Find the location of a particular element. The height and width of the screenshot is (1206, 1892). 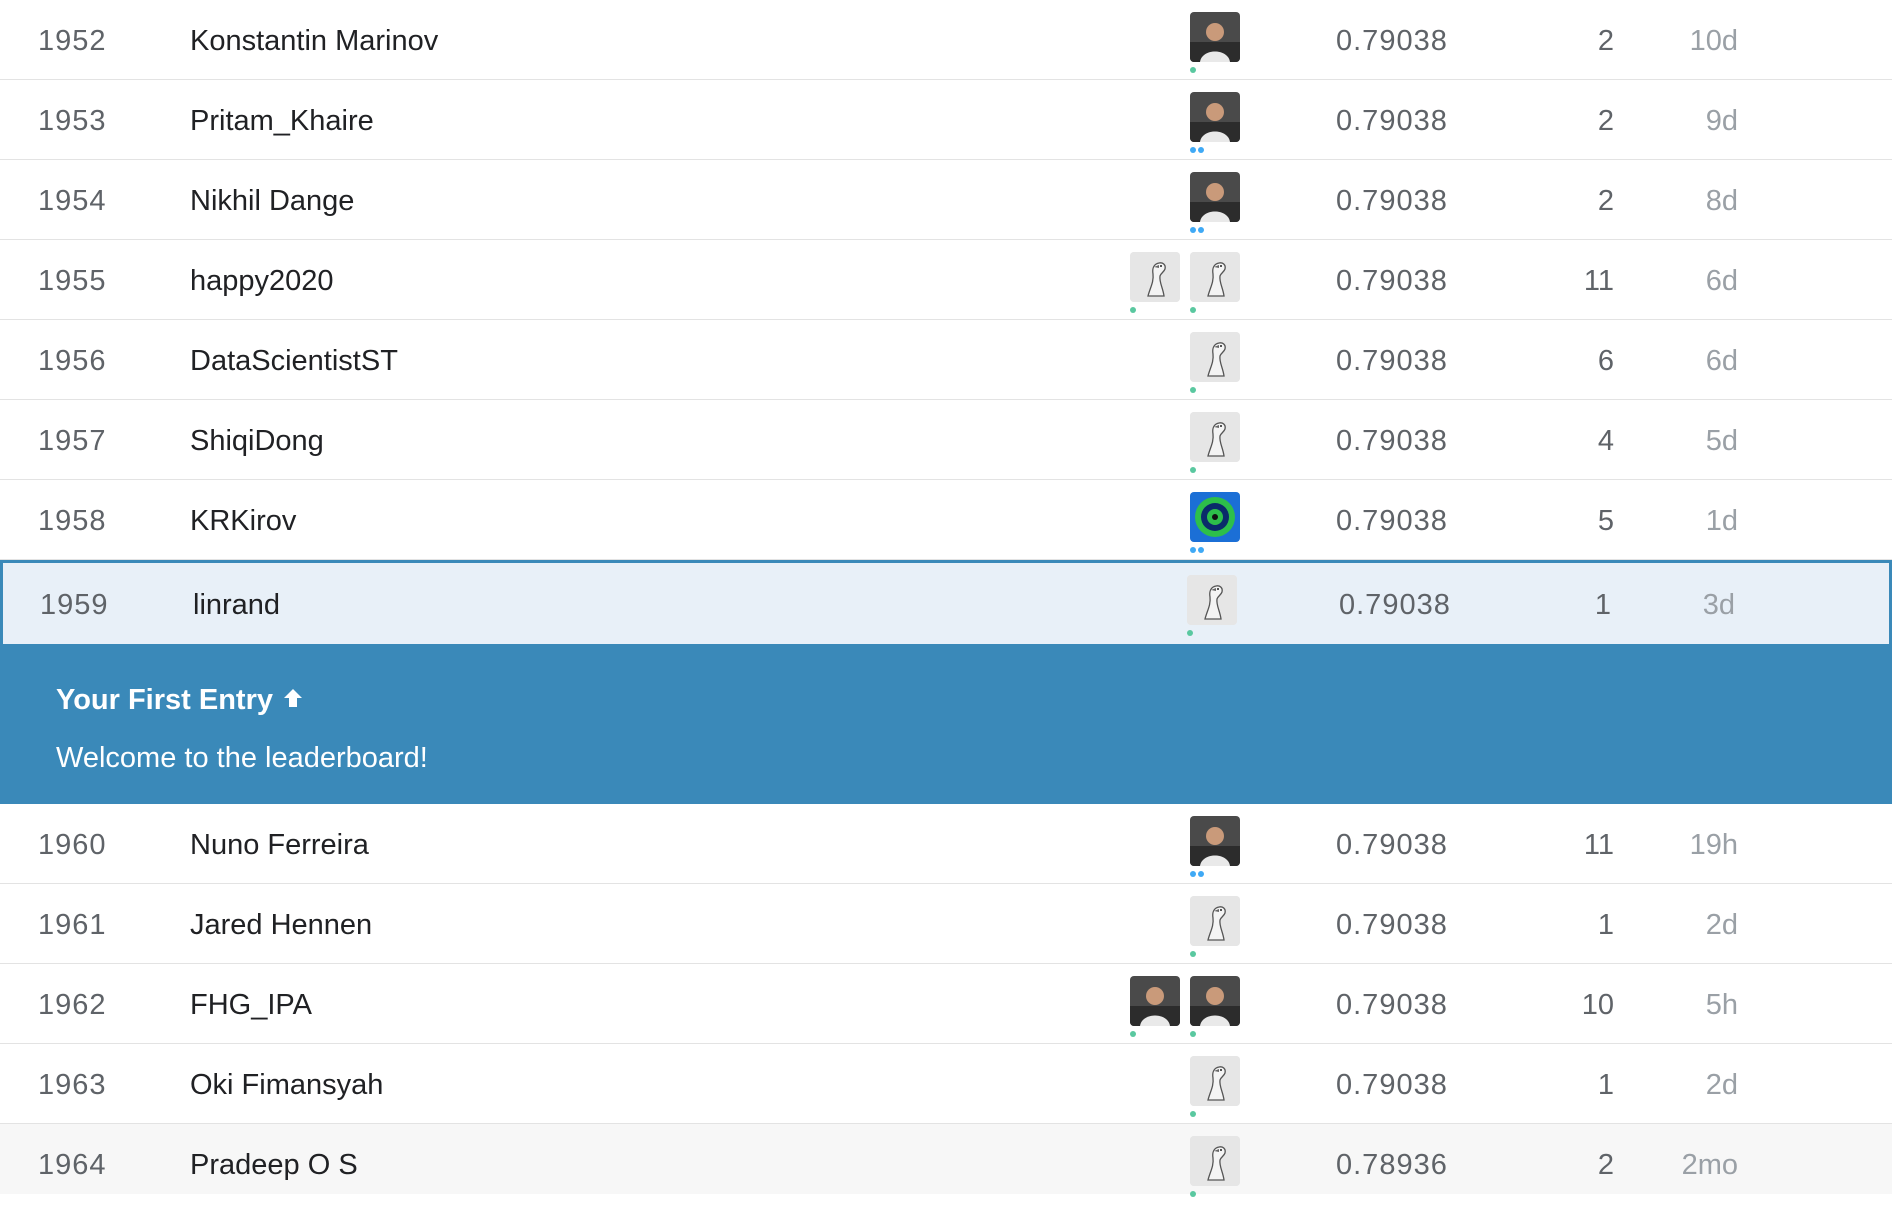

last-submission: 1d is located at coordinates (1721, 521).